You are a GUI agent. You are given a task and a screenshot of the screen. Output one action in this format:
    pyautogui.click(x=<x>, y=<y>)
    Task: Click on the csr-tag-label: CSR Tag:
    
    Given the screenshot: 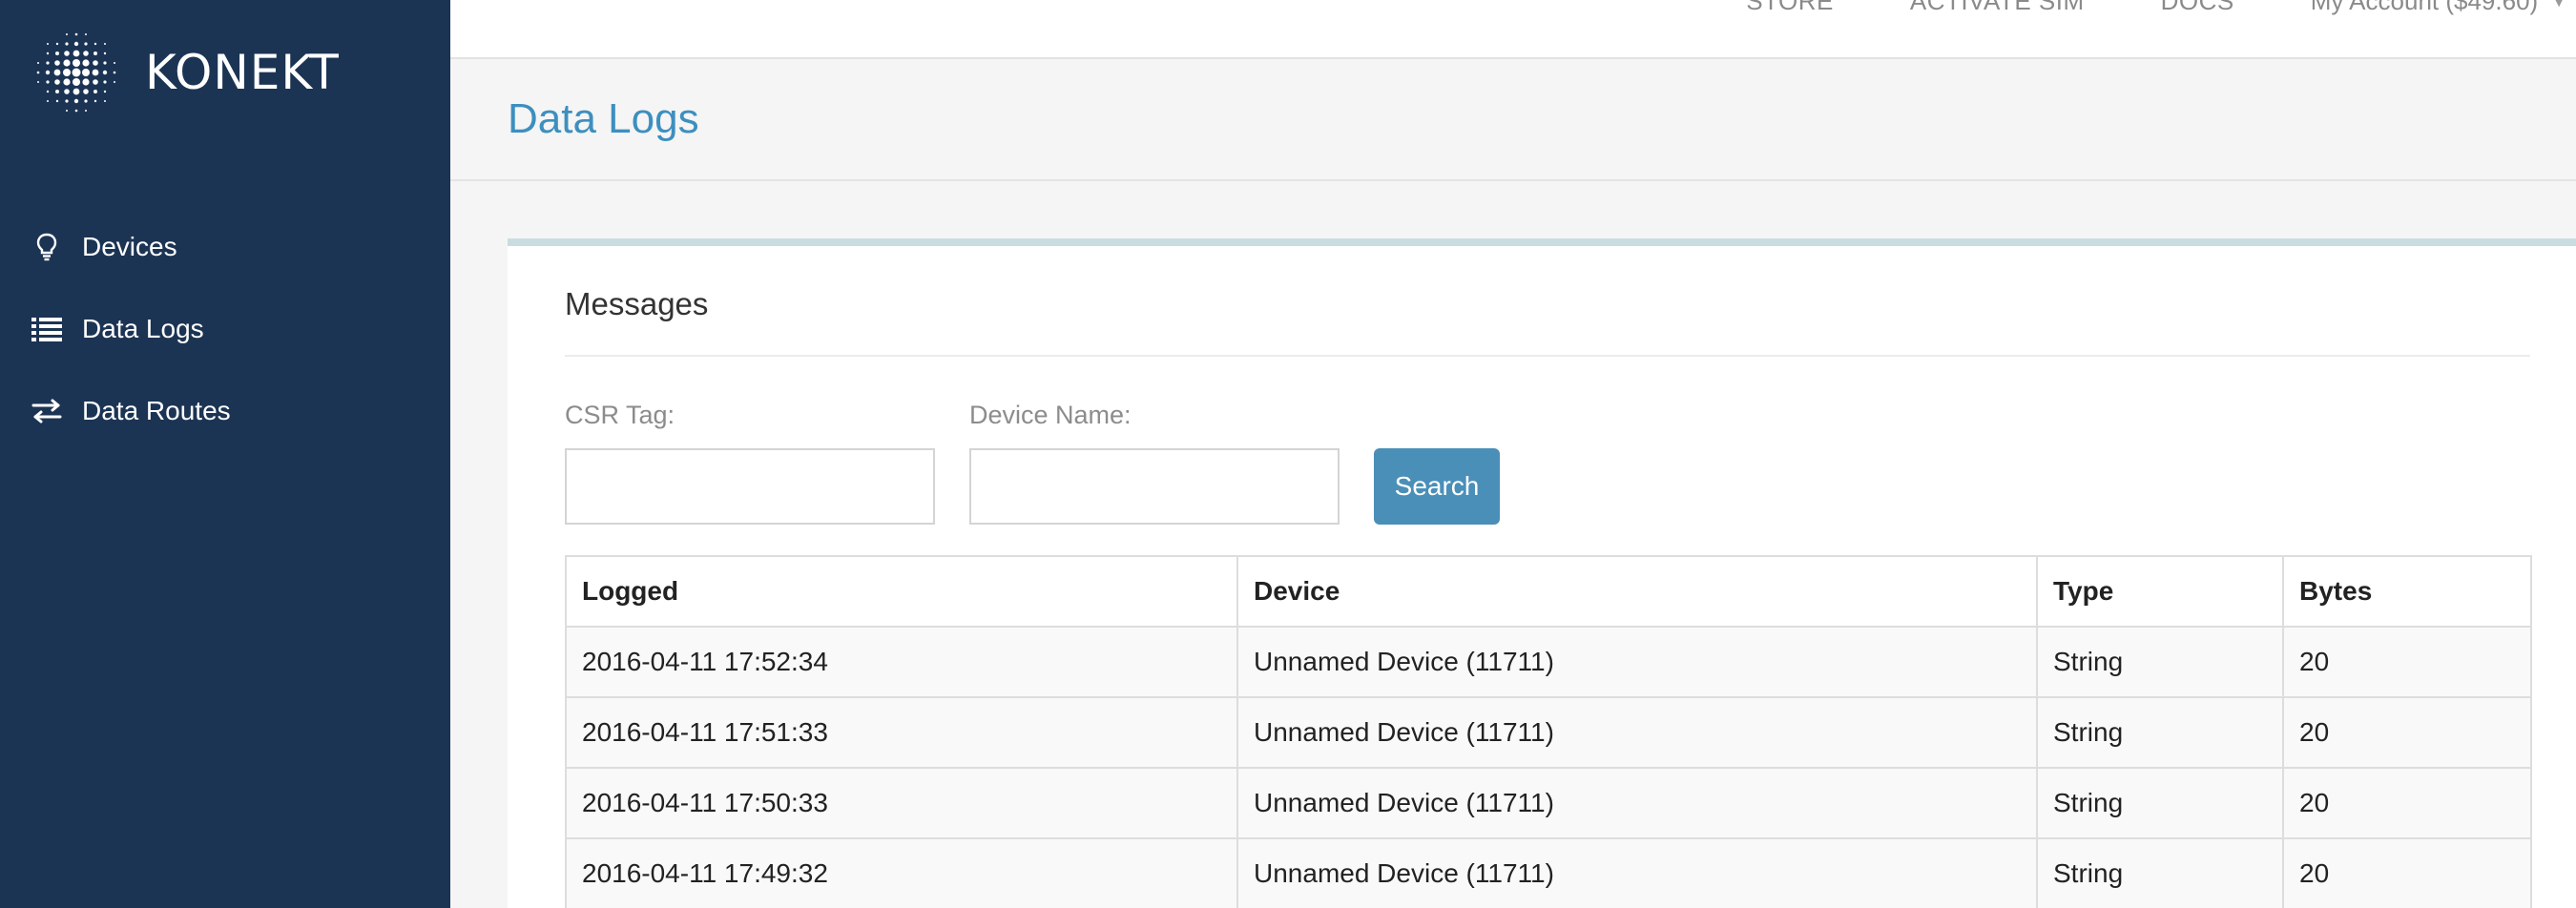 What is the action you would take?
    pyautogui.click(x=620, y=415)
    